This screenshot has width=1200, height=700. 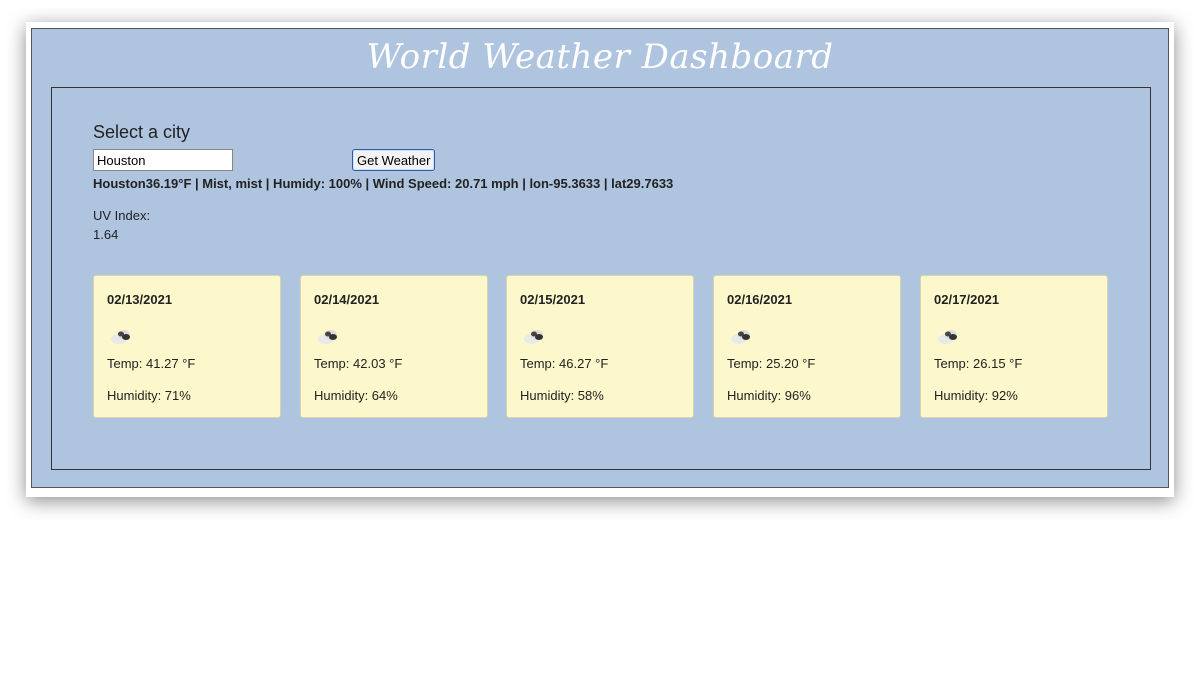 What do you see at coordinates (163, 160) in the screenshot?
I see `city-input` at bounding box center [163, 160].